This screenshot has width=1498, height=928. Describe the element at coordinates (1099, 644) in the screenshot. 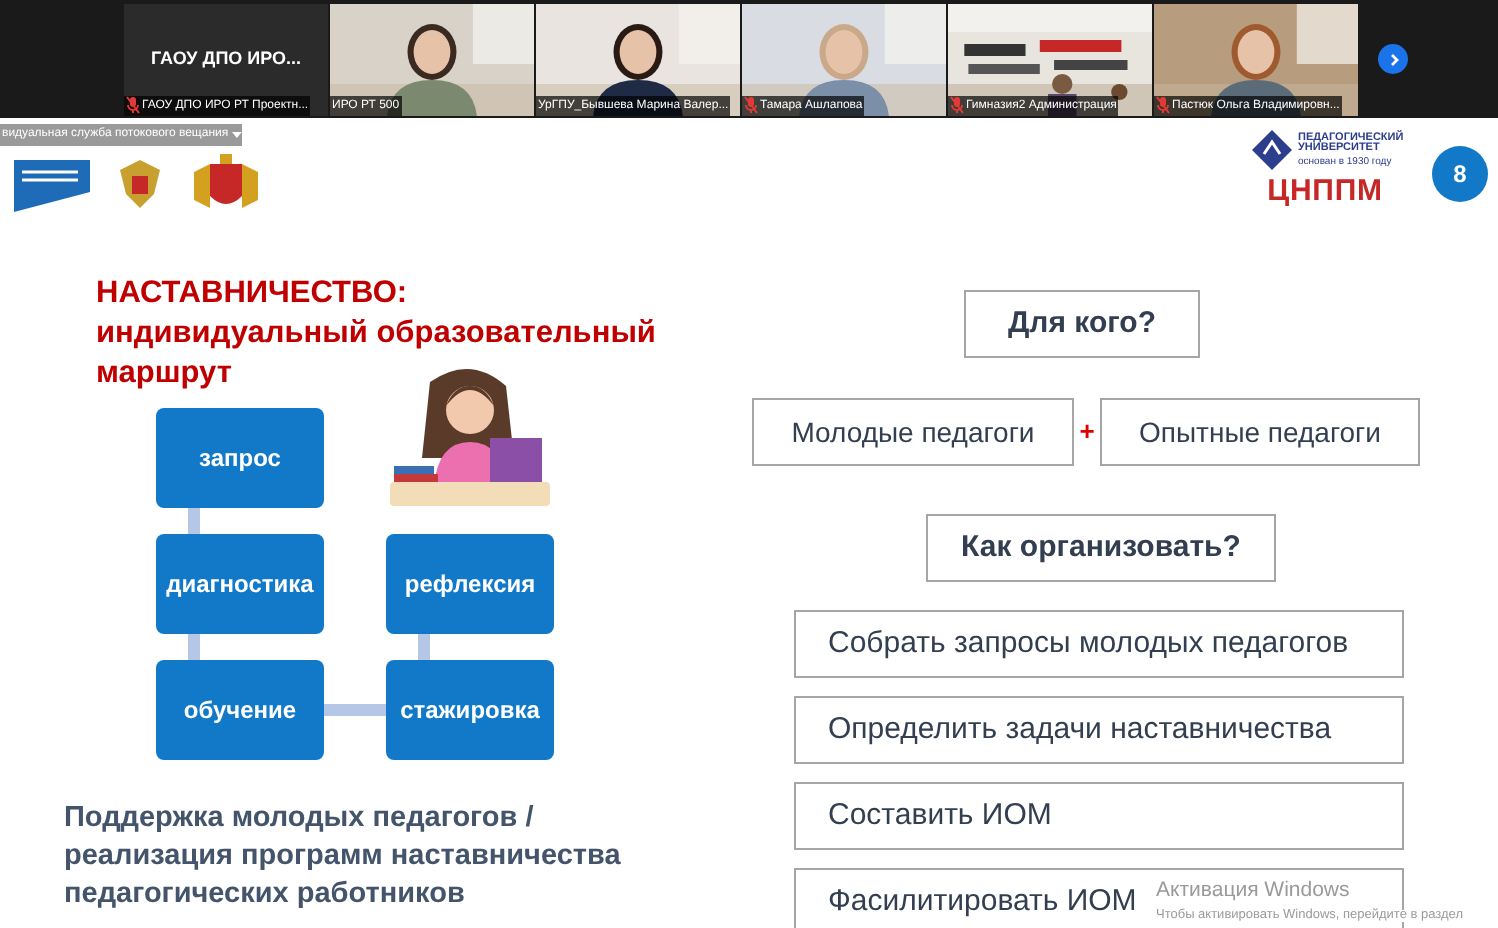

I see `step-box: Собрать запросы молодых педагогов` at that location.